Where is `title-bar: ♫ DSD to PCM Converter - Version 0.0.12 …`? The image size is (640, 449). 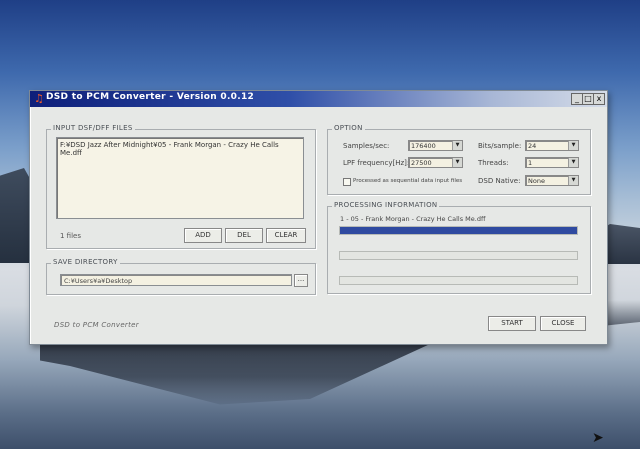
title-bar: ♫ DSD to PCM Converter - Version 0.0.12 … is located at coordinates (318, 99).